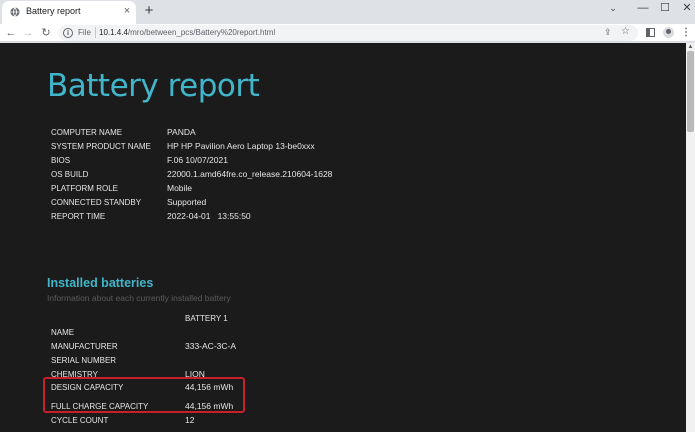 Image resolution: width=695 pixels, height=432 pixels. Describe the element at coordinates (84, 360) in the screenshot. I see `bat-label-serial-number: SERIAL NUMBER` at that location.